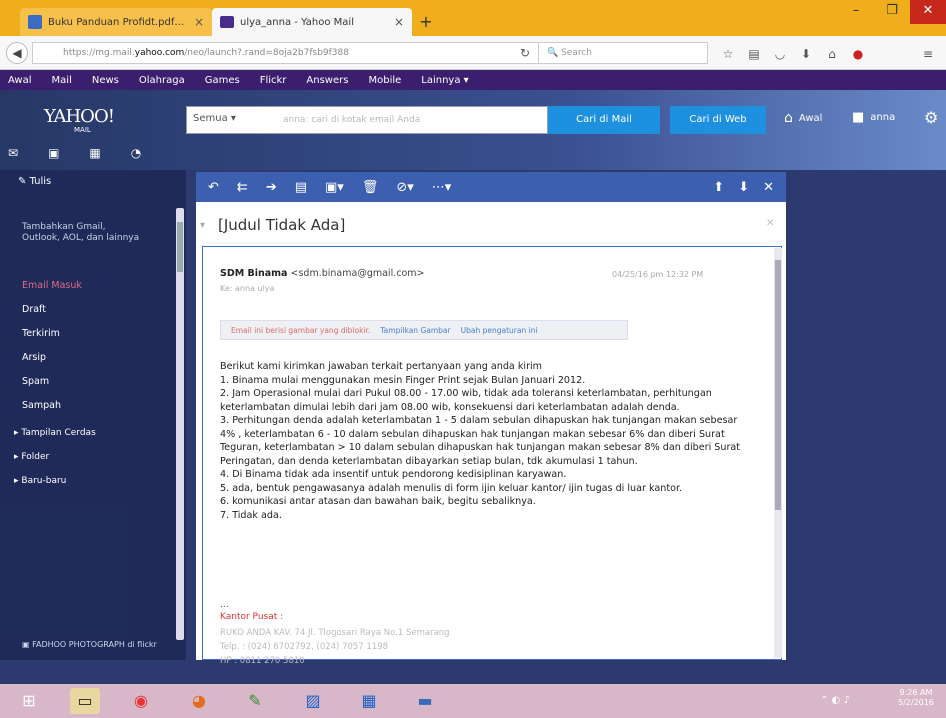 This screenshot has height=718, width=946. Describe the element at coordinates (499, 330) in the screenshot. I see `change-settings-link: Ubah pengaturan ini` at that location.